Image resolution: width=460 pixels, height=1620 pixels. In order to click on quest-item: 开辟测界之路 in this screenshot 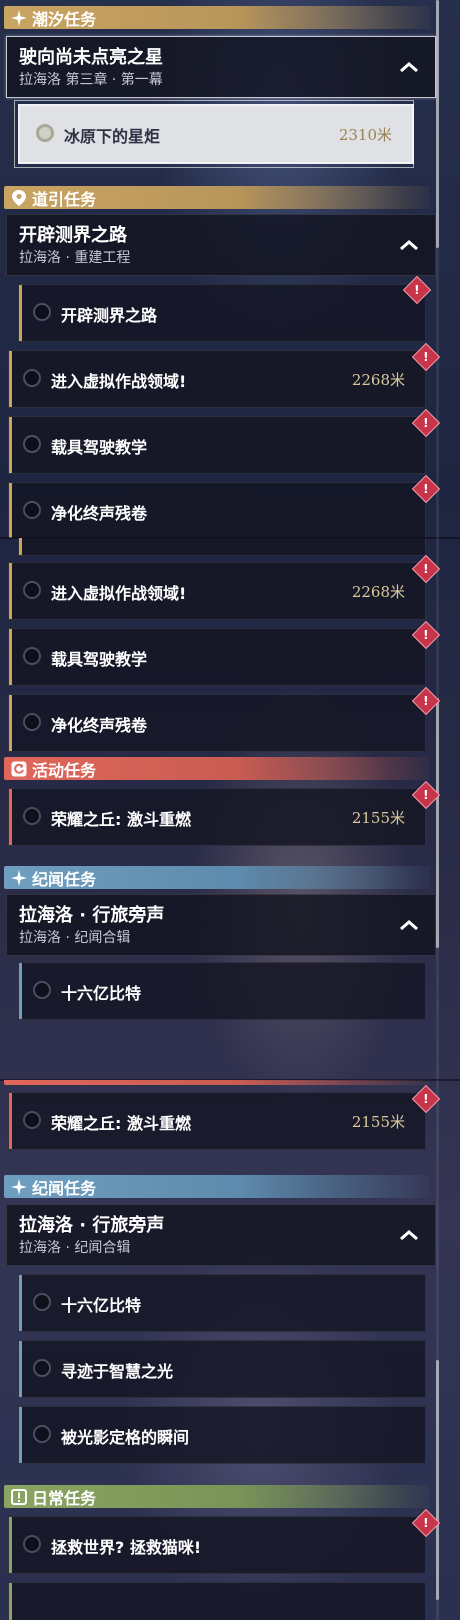, I will do `click(222, 313)`.